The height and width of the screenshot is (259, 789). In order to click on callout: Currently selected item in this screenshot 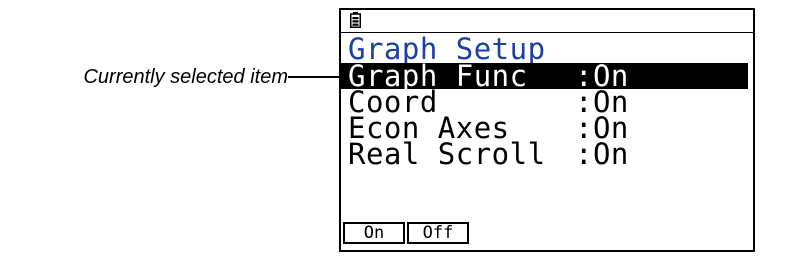, I will do `click(170, 77)`.